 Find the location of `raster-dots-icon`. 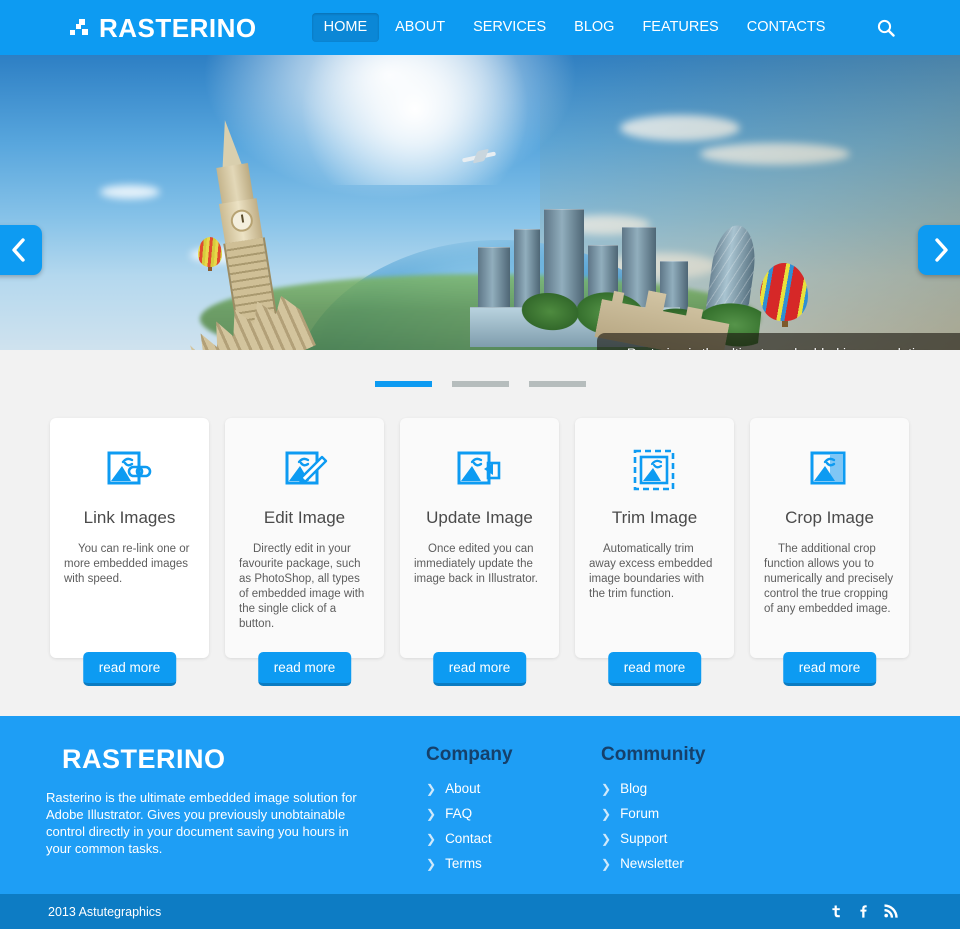

raster-dots-icon is located at coordinates (80, 27).